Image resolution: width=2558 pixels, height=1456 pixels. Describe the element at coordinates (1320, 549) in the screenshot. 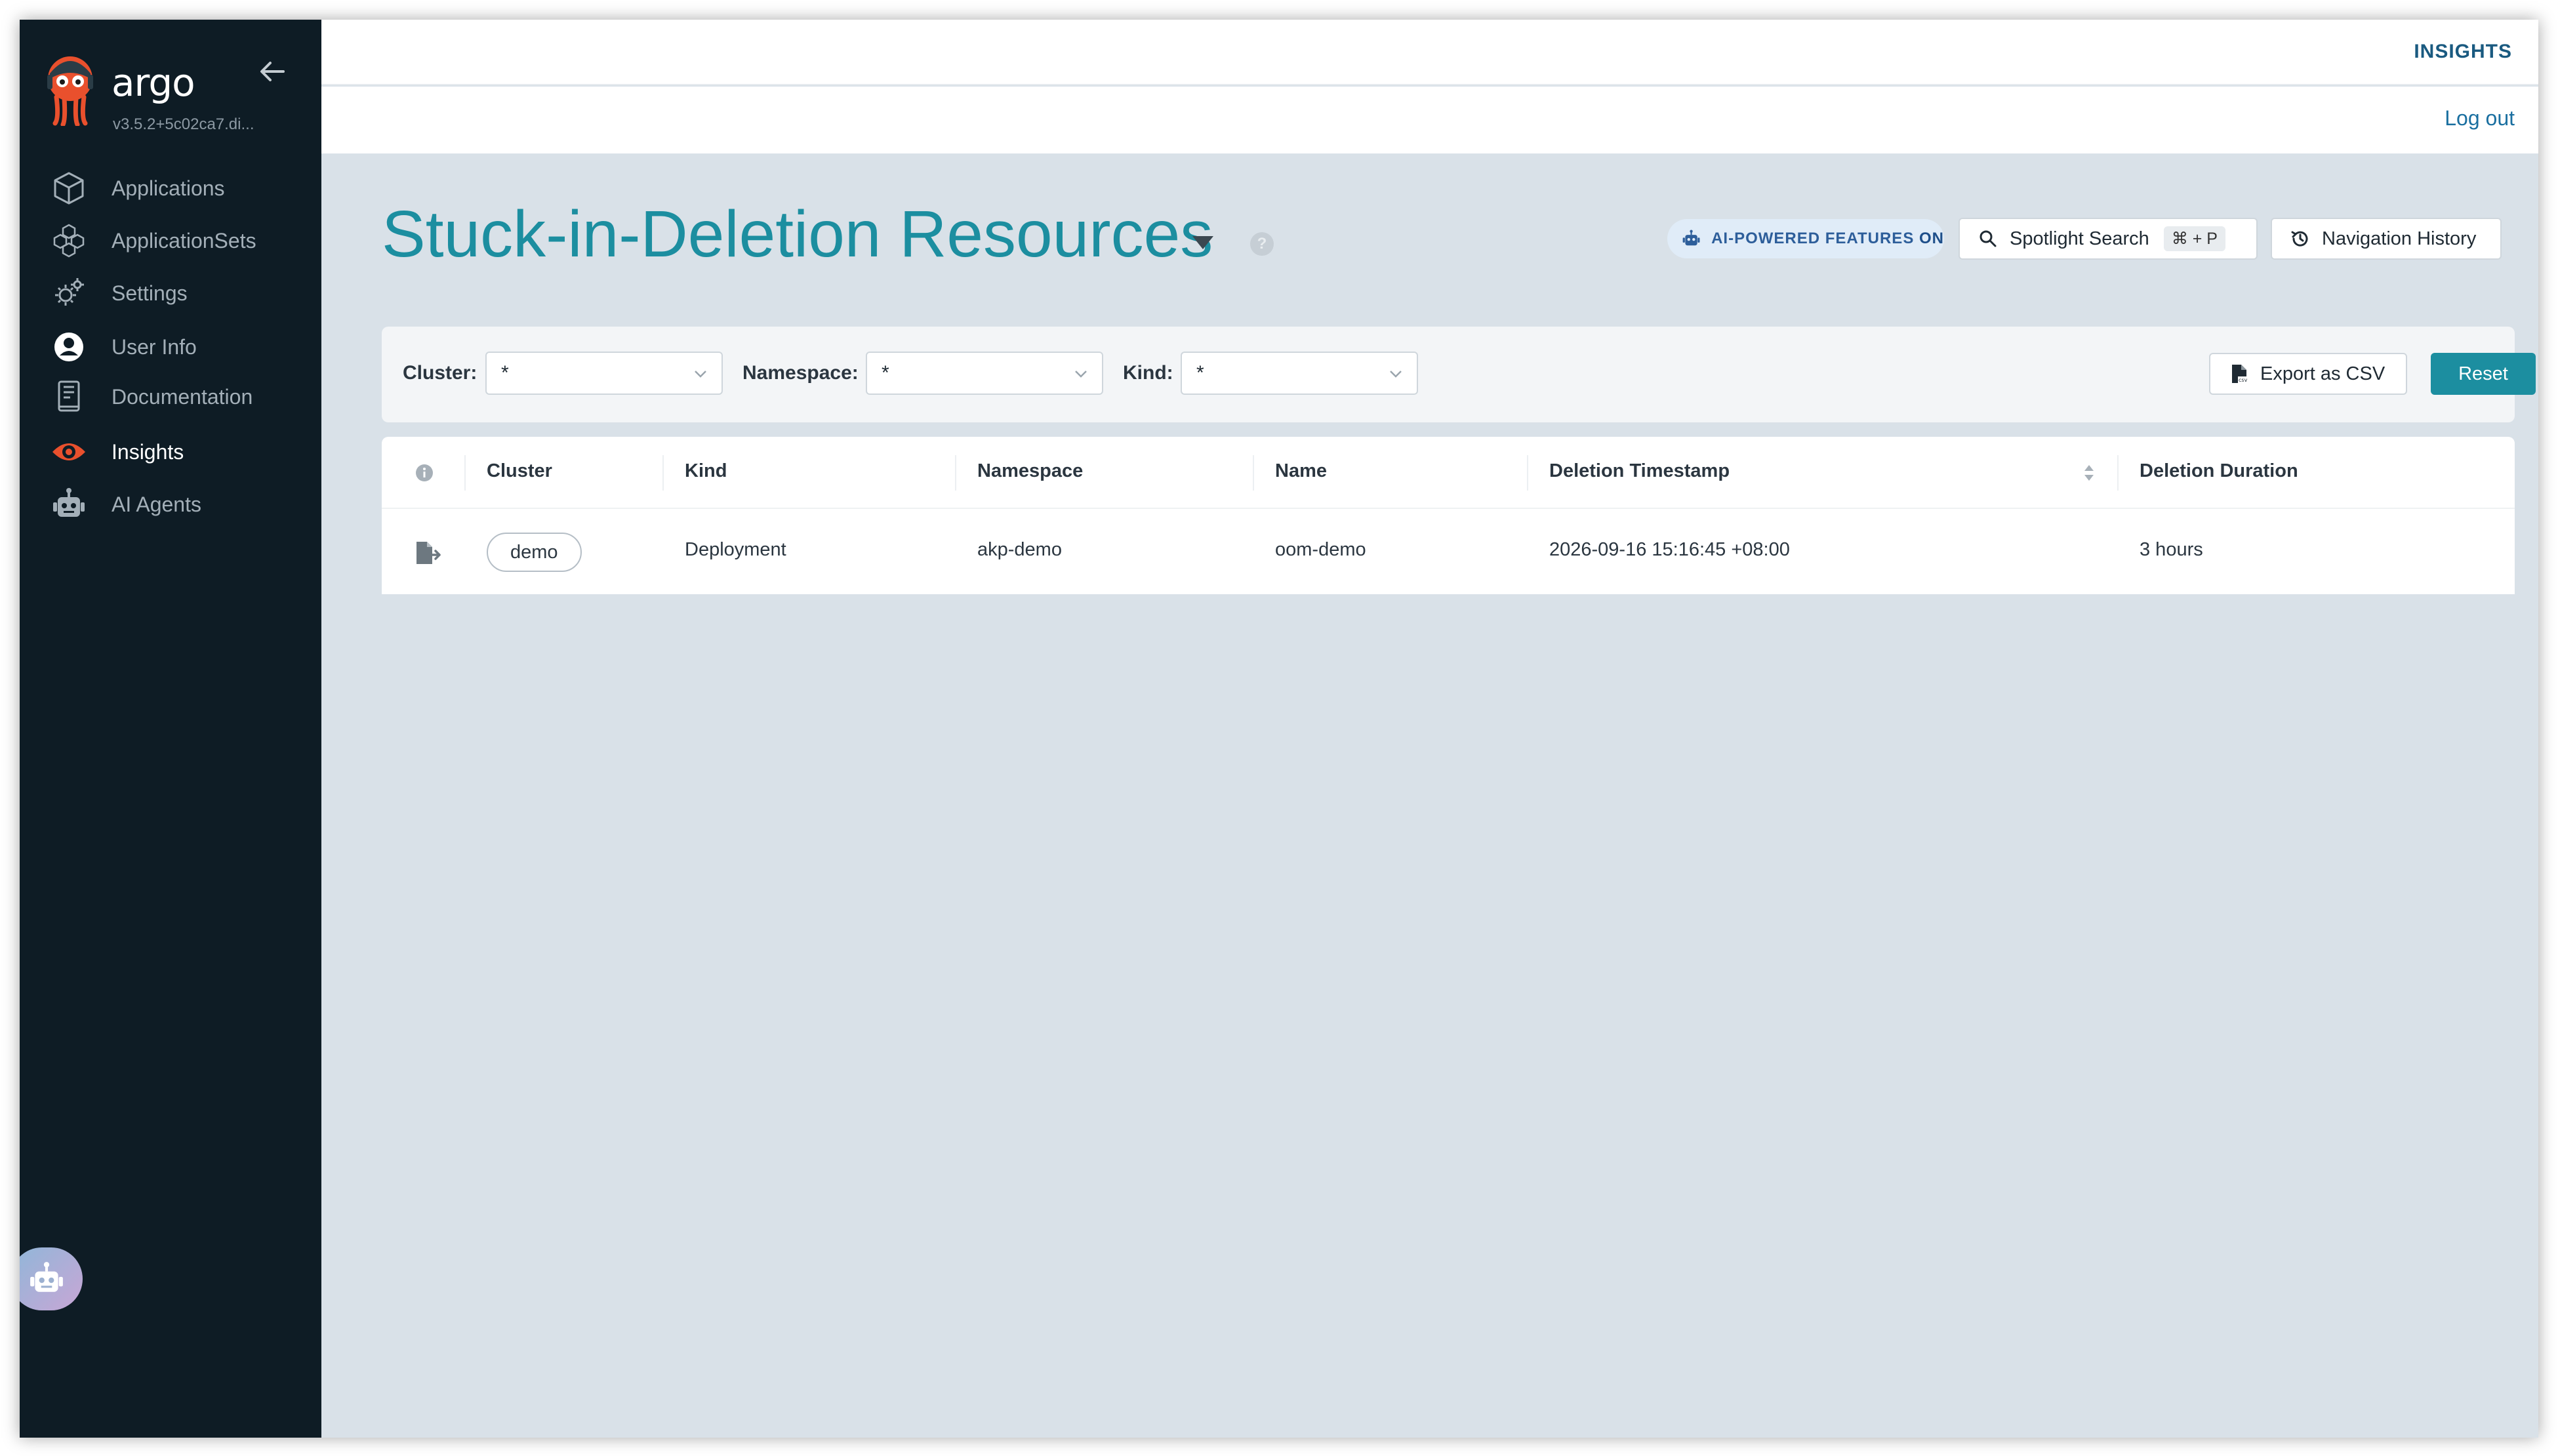

I see `cell-name: oom-demo` at that location.